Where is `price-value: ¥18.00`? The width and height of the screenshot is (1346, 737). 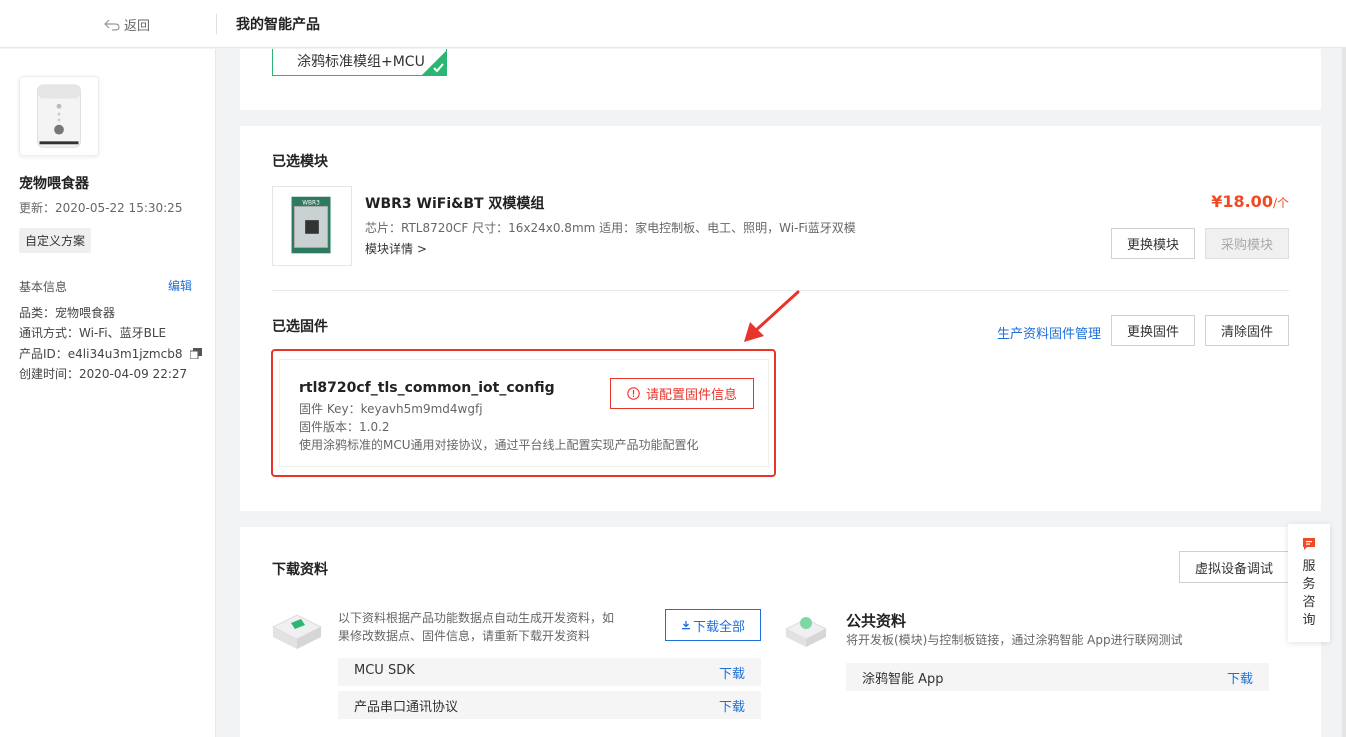 price-value: ¥18.00 is located at coordinates (1242, 201).